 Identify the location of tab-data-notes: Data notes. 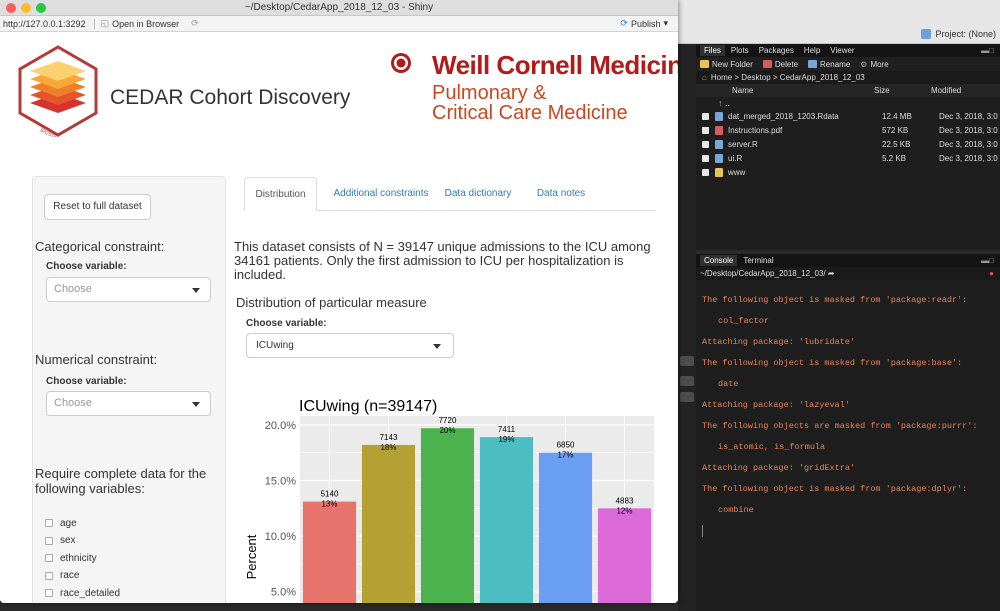
(561, 194).